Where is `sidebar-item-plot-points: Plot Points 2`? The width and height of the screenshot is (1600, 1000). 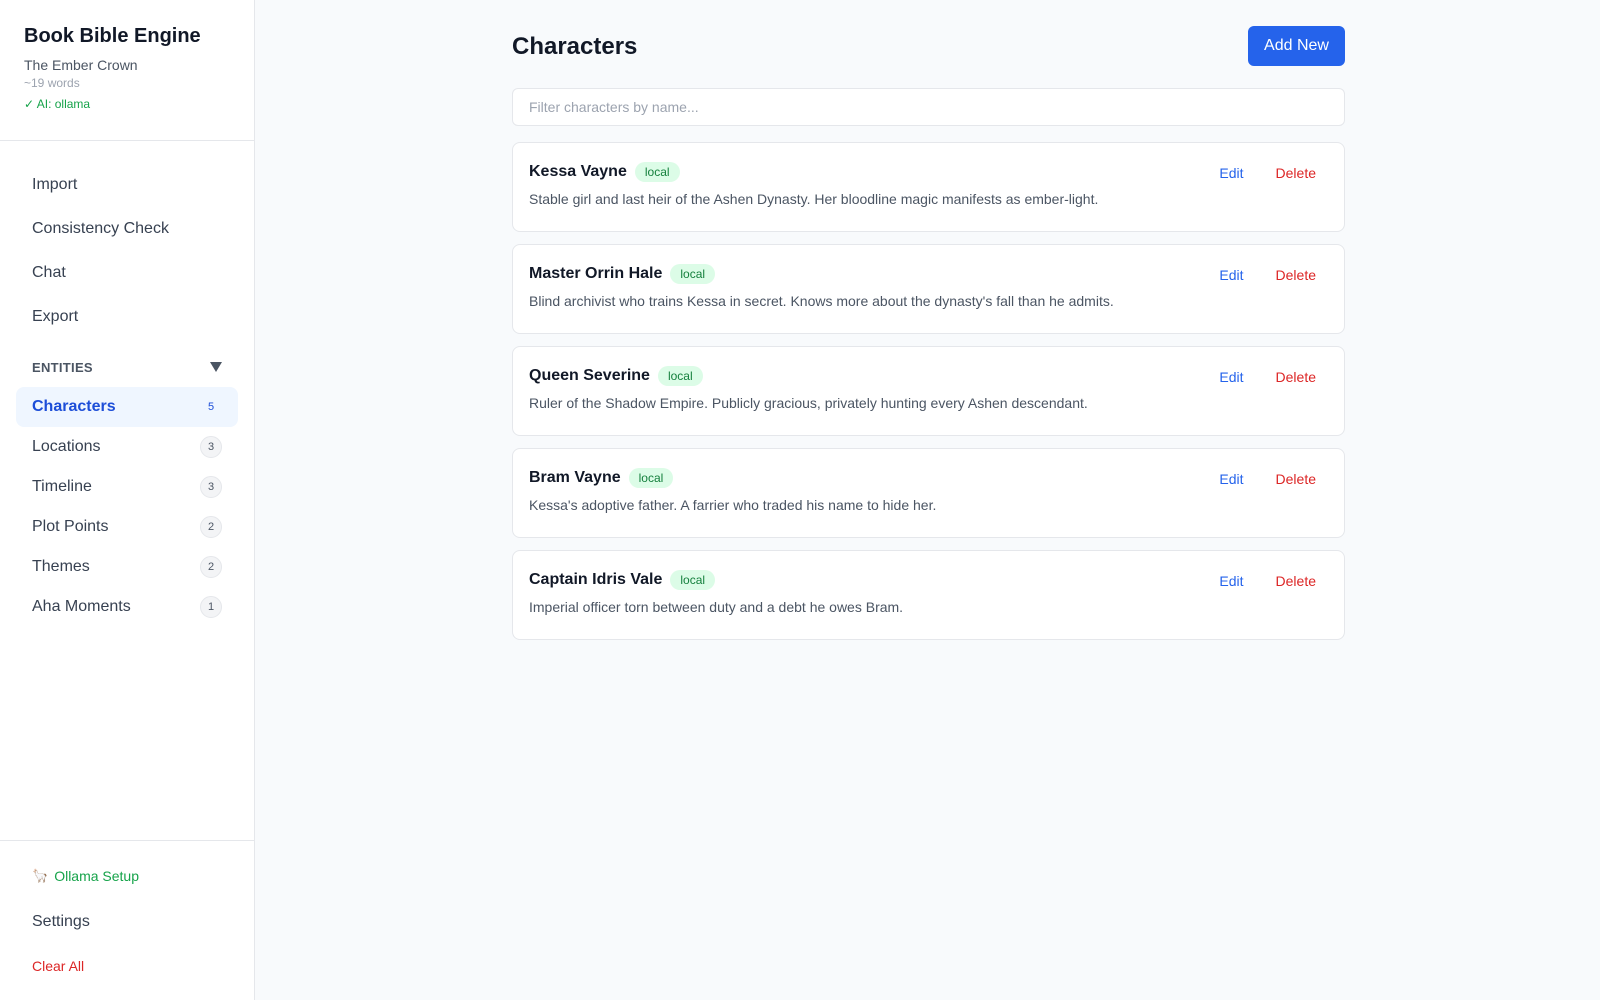 sidebar-item-plot-points: Plot Points 2 is located at coordinates (127, 527).